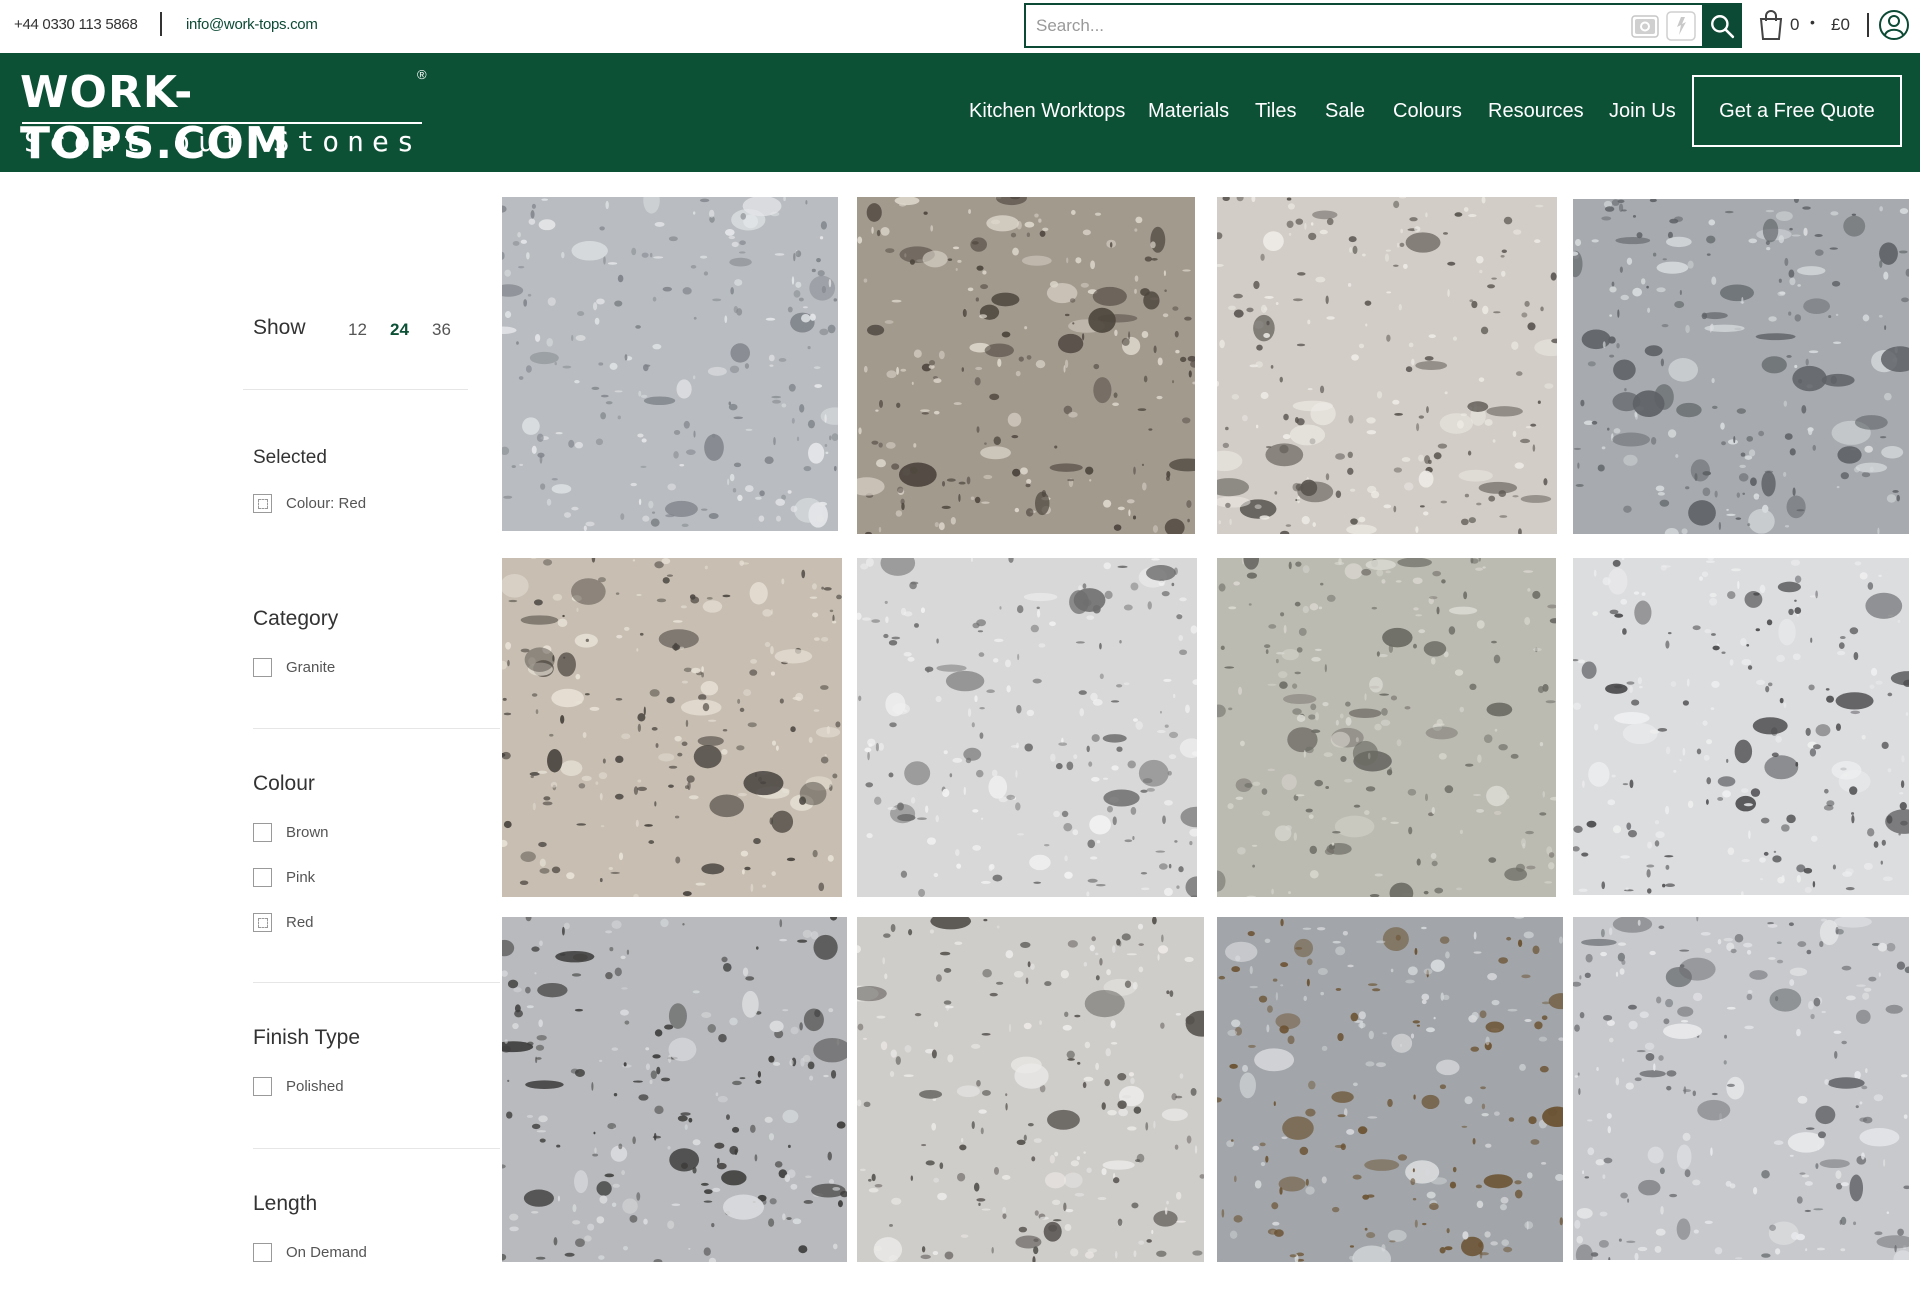  What do you see at coordinates (284, 877) in the screenshot?
I see `filter-colour-pink: Pink` at bounding box center [284, 877].